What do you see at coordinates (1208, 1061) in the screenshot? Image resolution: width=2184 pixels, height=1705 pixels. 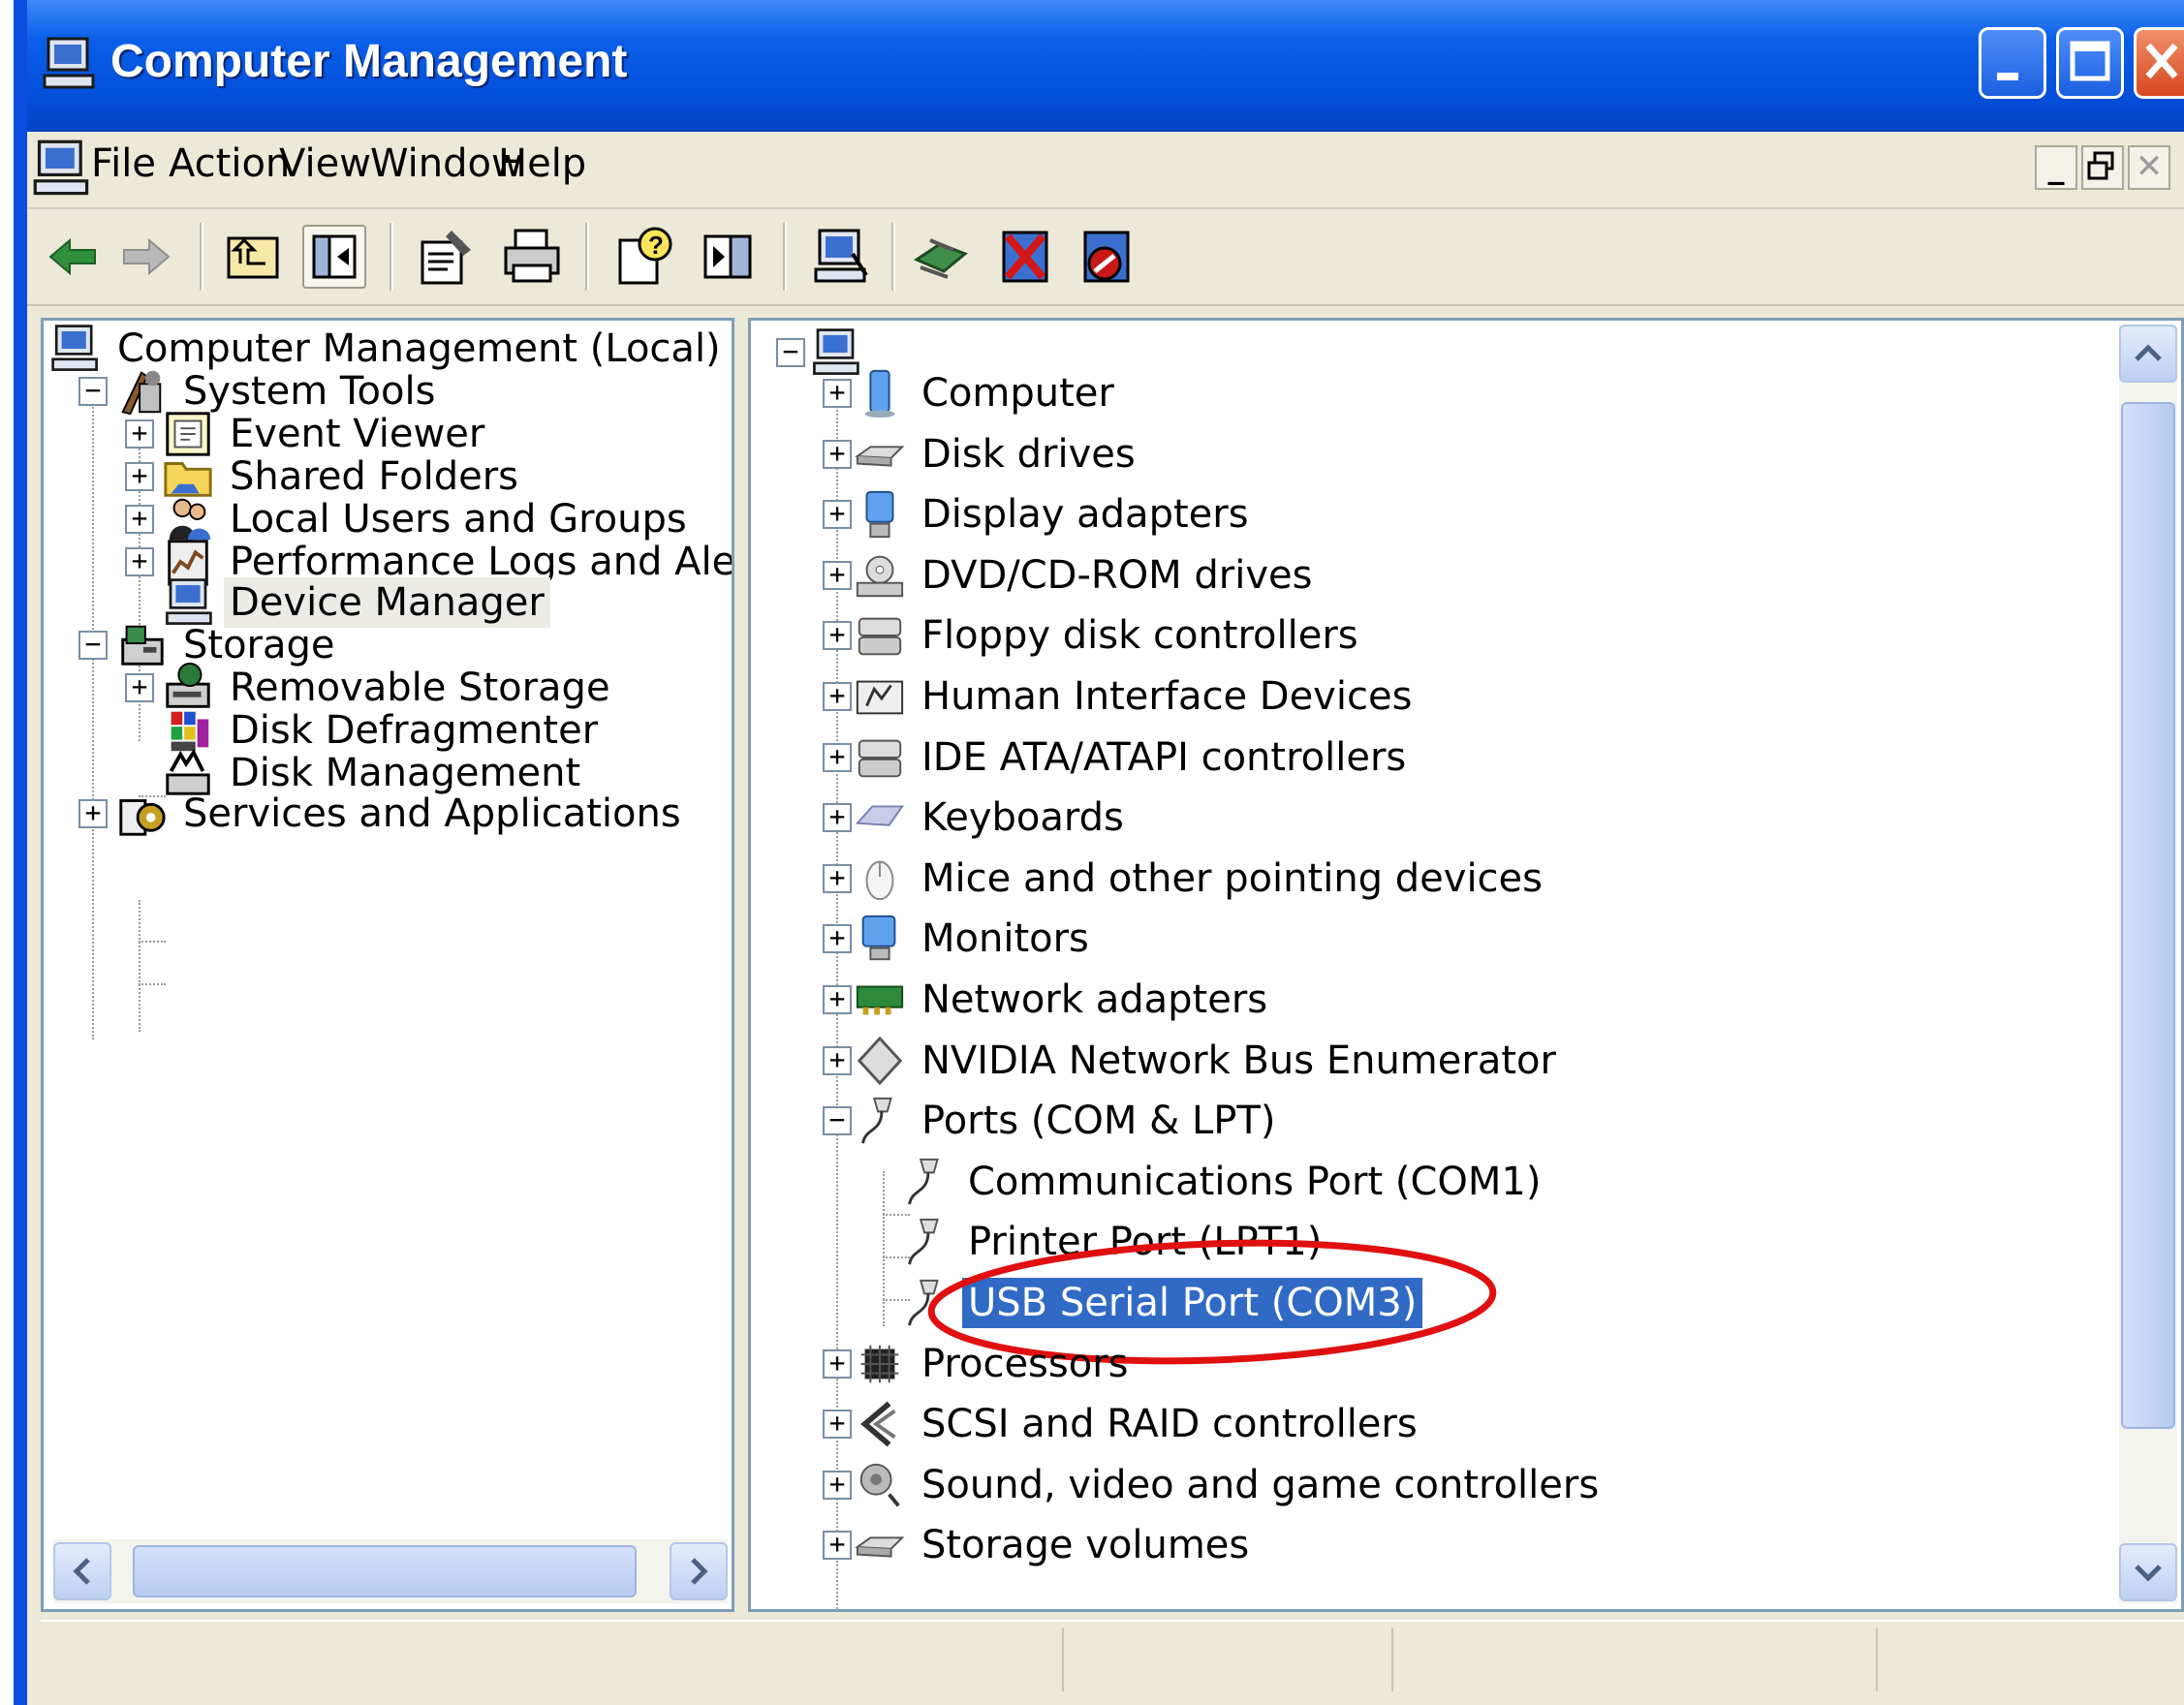 I see `device-node-nvidia: NVIDIA Network Bus Enumerator` at bounding box center [1208, 1061].